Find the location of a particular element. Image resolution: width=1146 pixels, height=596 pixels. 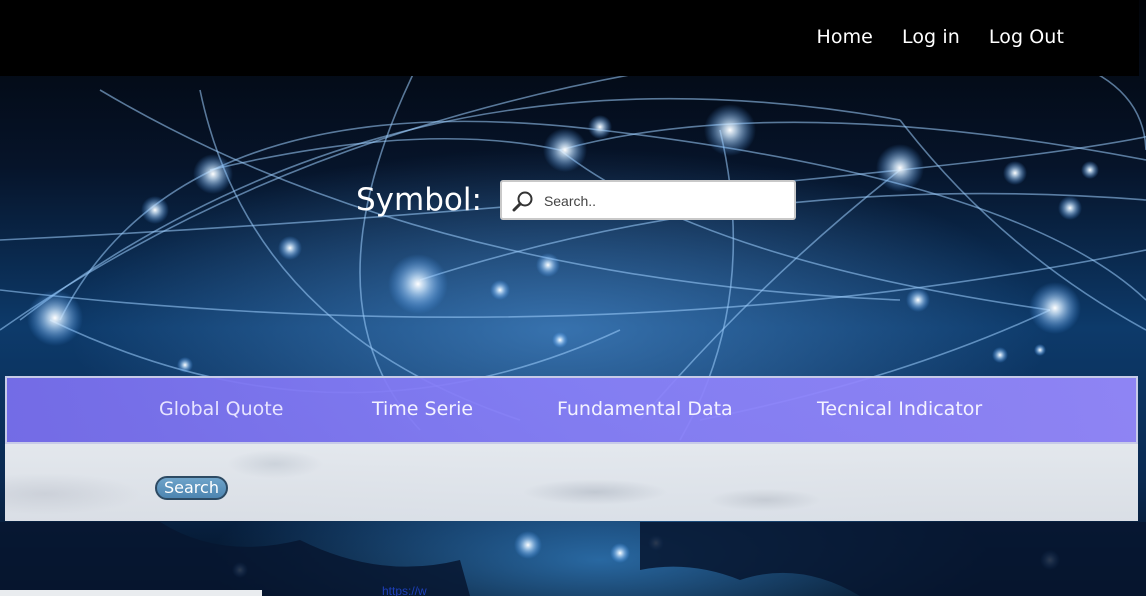

tab-tecnical-indicator: Tecnical Indicator is located at coordinates (899, 409).